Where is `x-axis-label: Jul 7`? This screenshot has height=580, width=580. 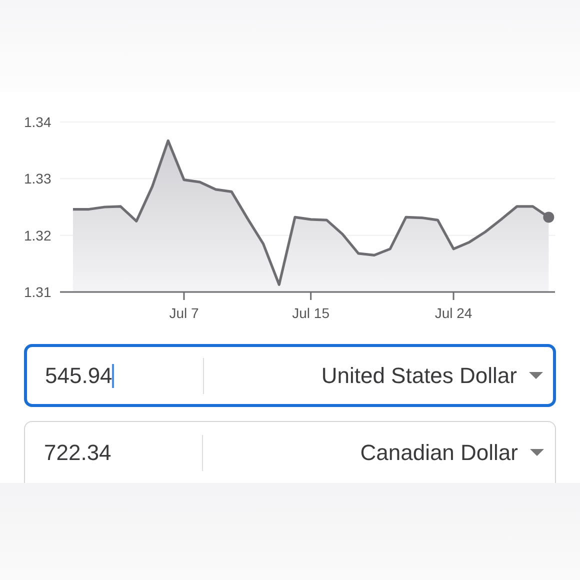
x-axis-label: Jul 7 is located at coordinates (184, 313).